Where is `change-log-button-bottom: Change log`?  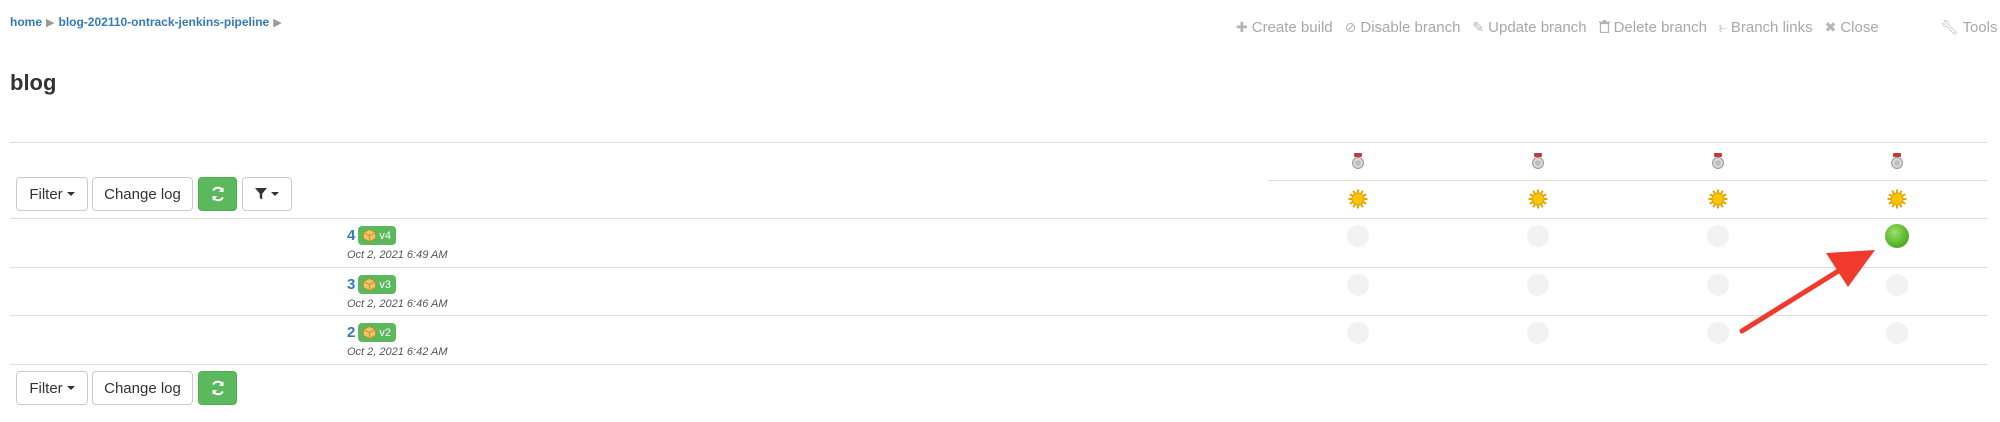 change-log-button-bottom: Change log is located at coordinates (142, 388).